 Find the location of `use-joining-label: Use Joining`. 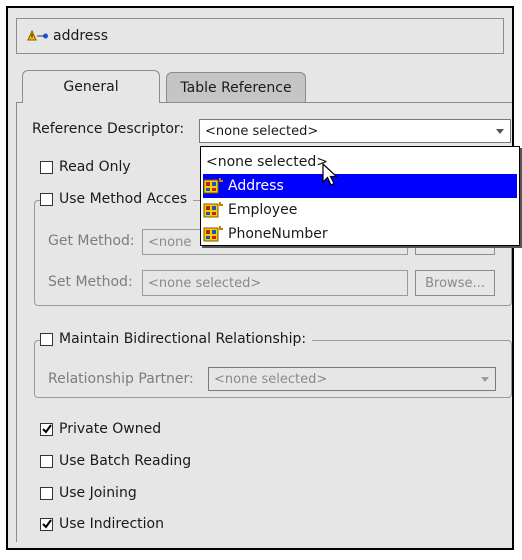

use-joining-label: Use Joining is located at coordinates (98, 493).